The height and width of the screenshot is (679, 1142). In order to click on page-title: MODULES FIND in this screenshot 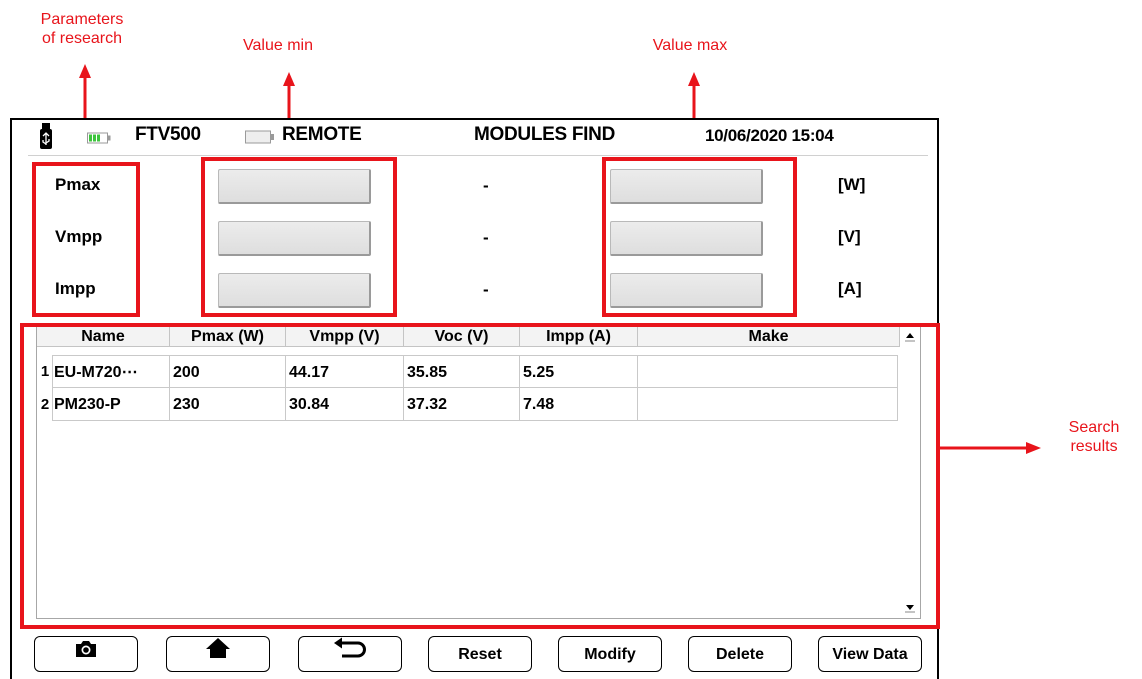, I will do `click(545, 134)`.